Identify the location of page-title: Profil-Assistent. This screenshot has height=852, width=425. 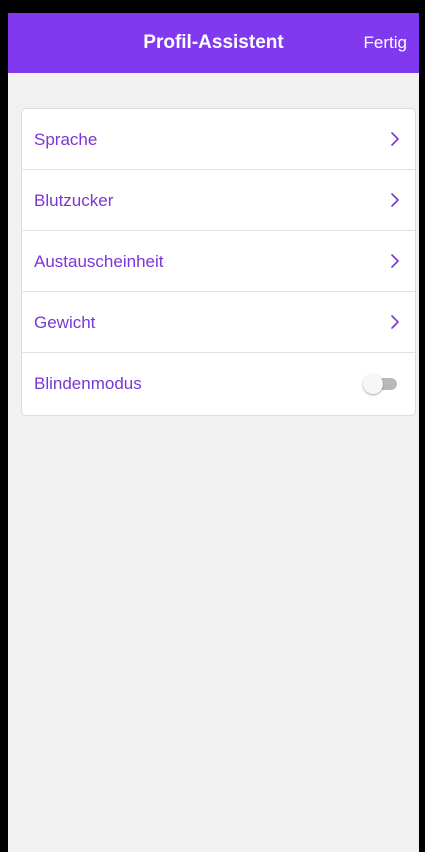
(213, 42).